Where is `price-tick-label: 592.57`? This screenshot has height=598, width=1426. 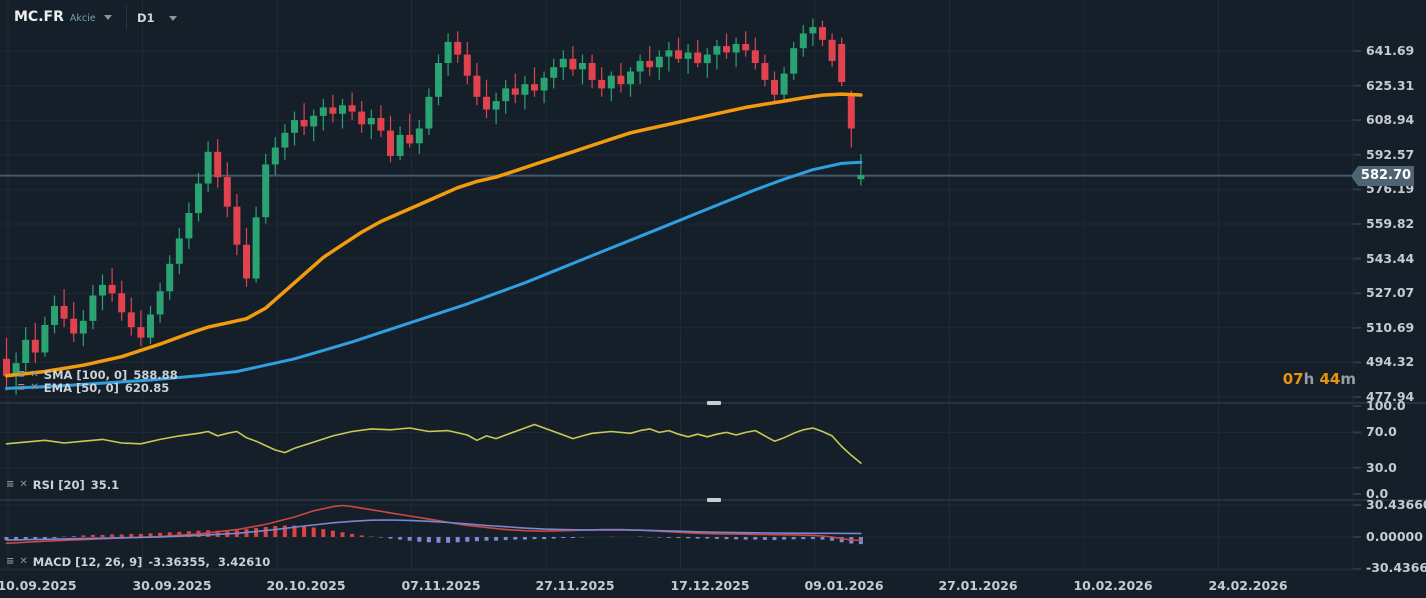 price-tick-label: 592.57 is located at coordinates (1390, 154).